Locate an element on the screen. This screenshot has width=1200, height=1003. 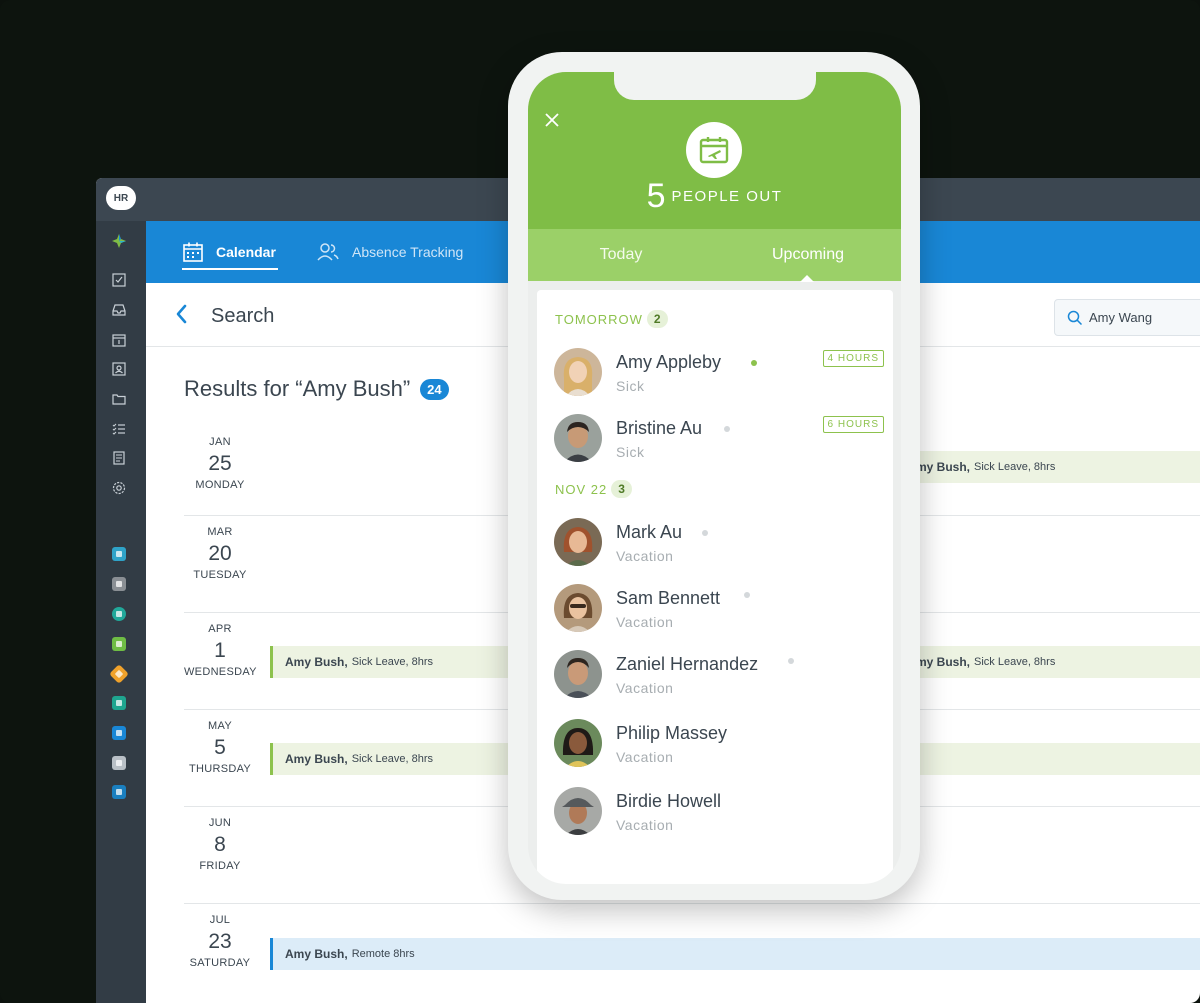
app-award-icon is located at coordinates (119, 614).